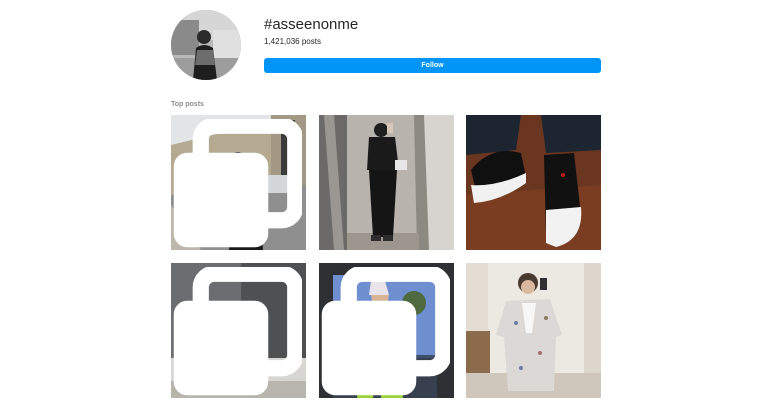 The height and width of the screenshot is (404, 768). Describe the element at coordinates (311, 41) in the screenshot. I see `post-count-suffix: posts` at that location.